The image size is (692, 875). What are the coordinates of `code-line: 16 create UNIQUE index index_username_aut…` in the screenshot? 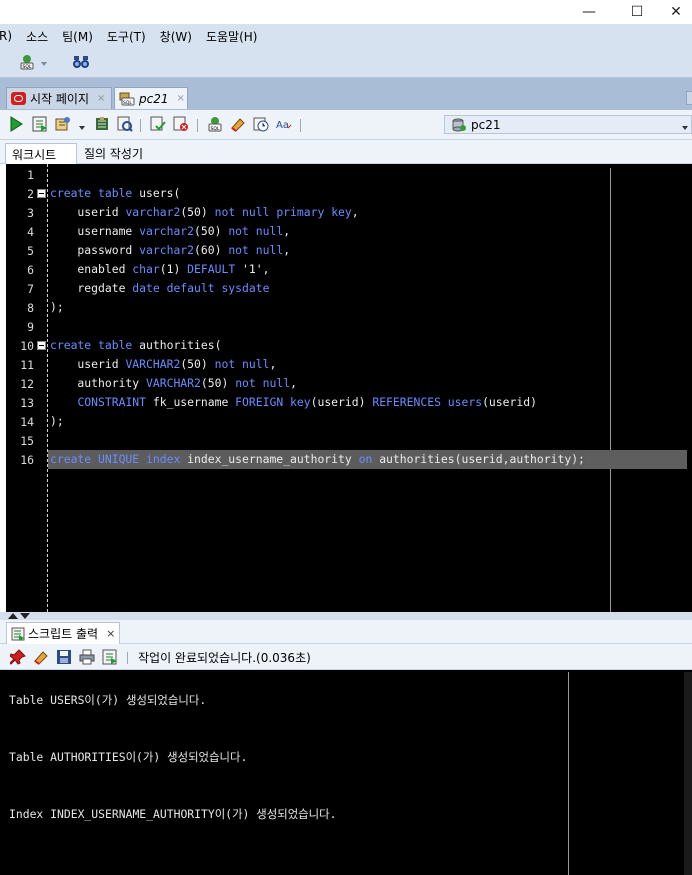 It's located at (349, 459).